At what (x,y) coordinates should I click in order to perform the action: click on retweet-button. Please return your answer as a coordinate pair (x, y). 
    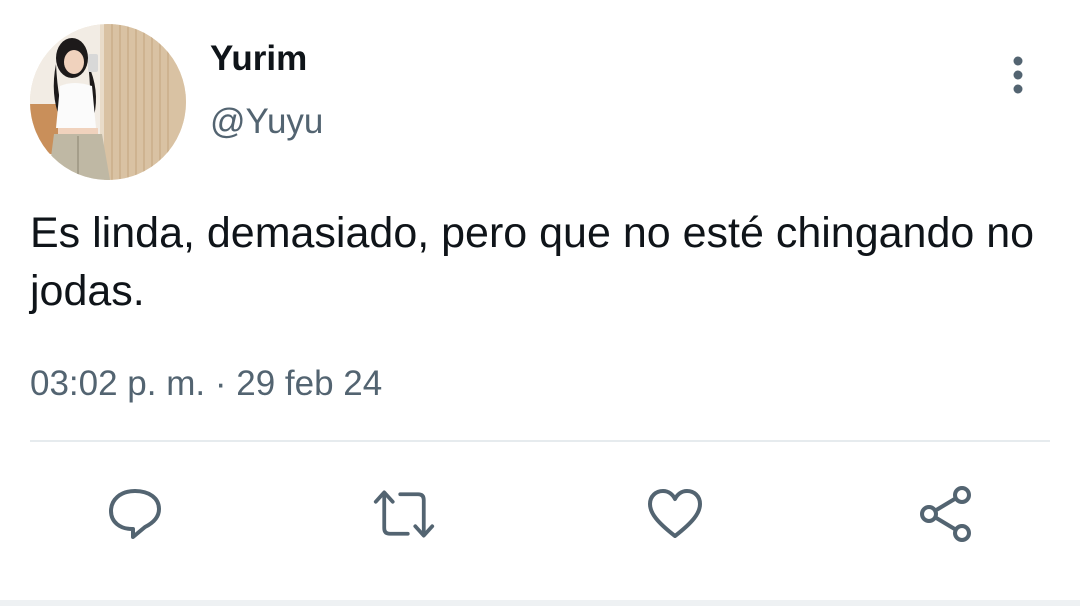
    Looking at the image, I should click on (404, 514).